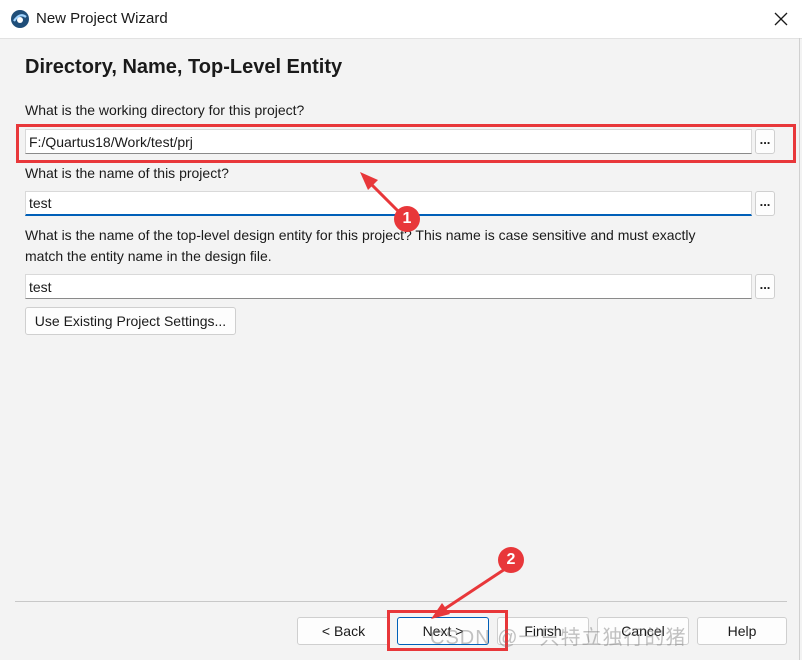  What do you see at coordinates (184, 67) in the screenshot?
I see `page-title: Directory, Name, Top-Level Entity` at bounding box center [184, 67].